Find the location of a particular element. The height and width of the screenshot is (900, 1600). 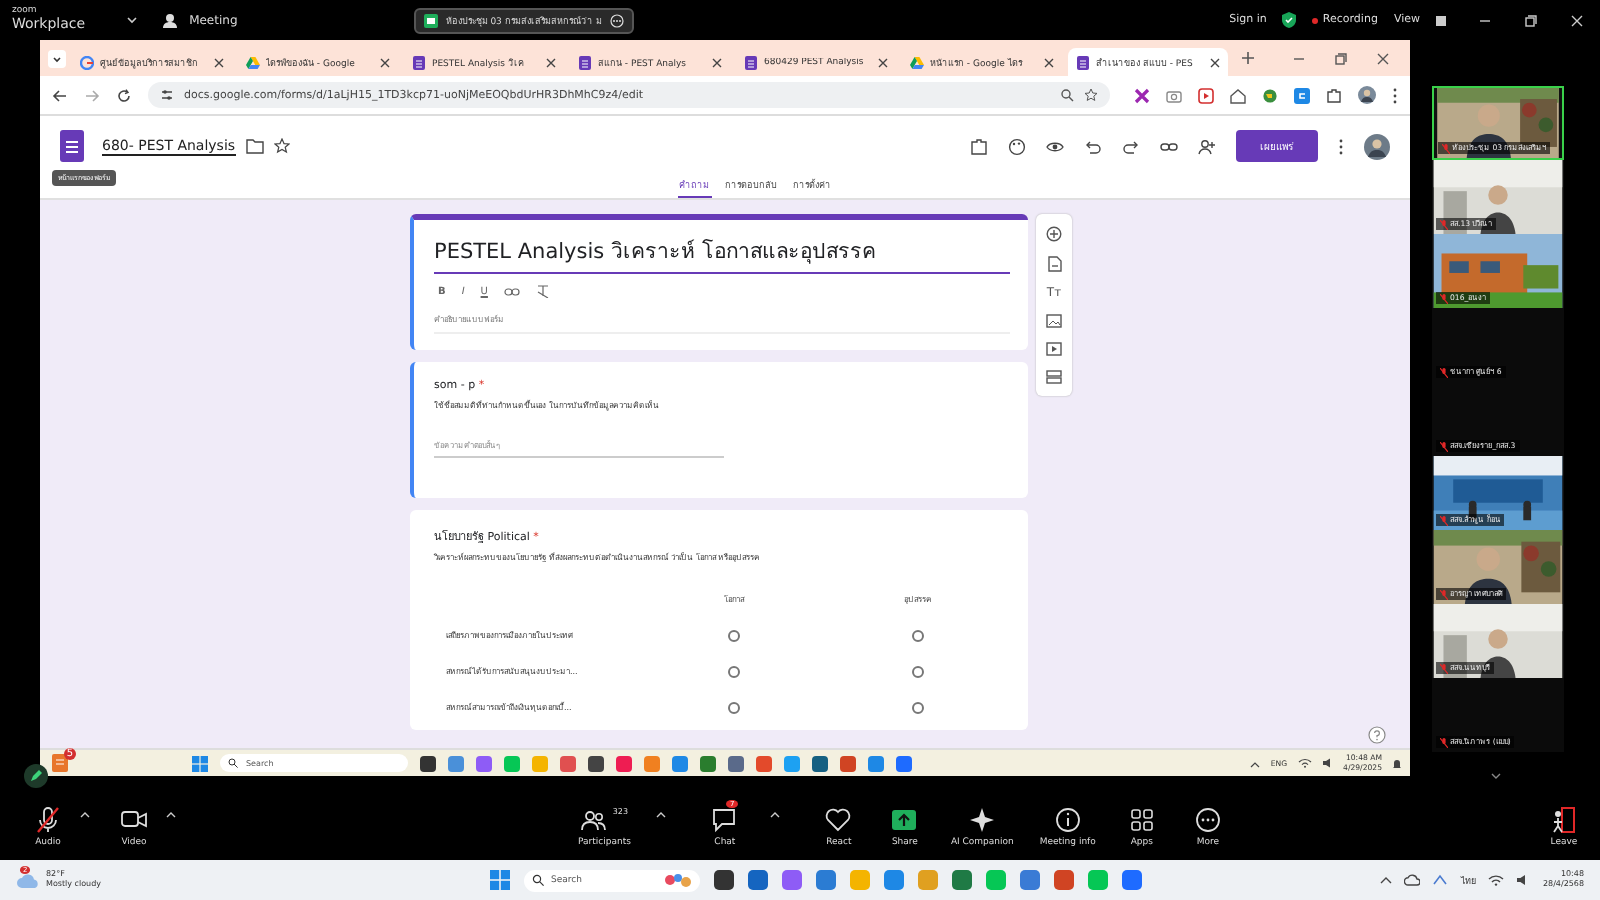

share-screen-icon is located at coordinates (904, 819).